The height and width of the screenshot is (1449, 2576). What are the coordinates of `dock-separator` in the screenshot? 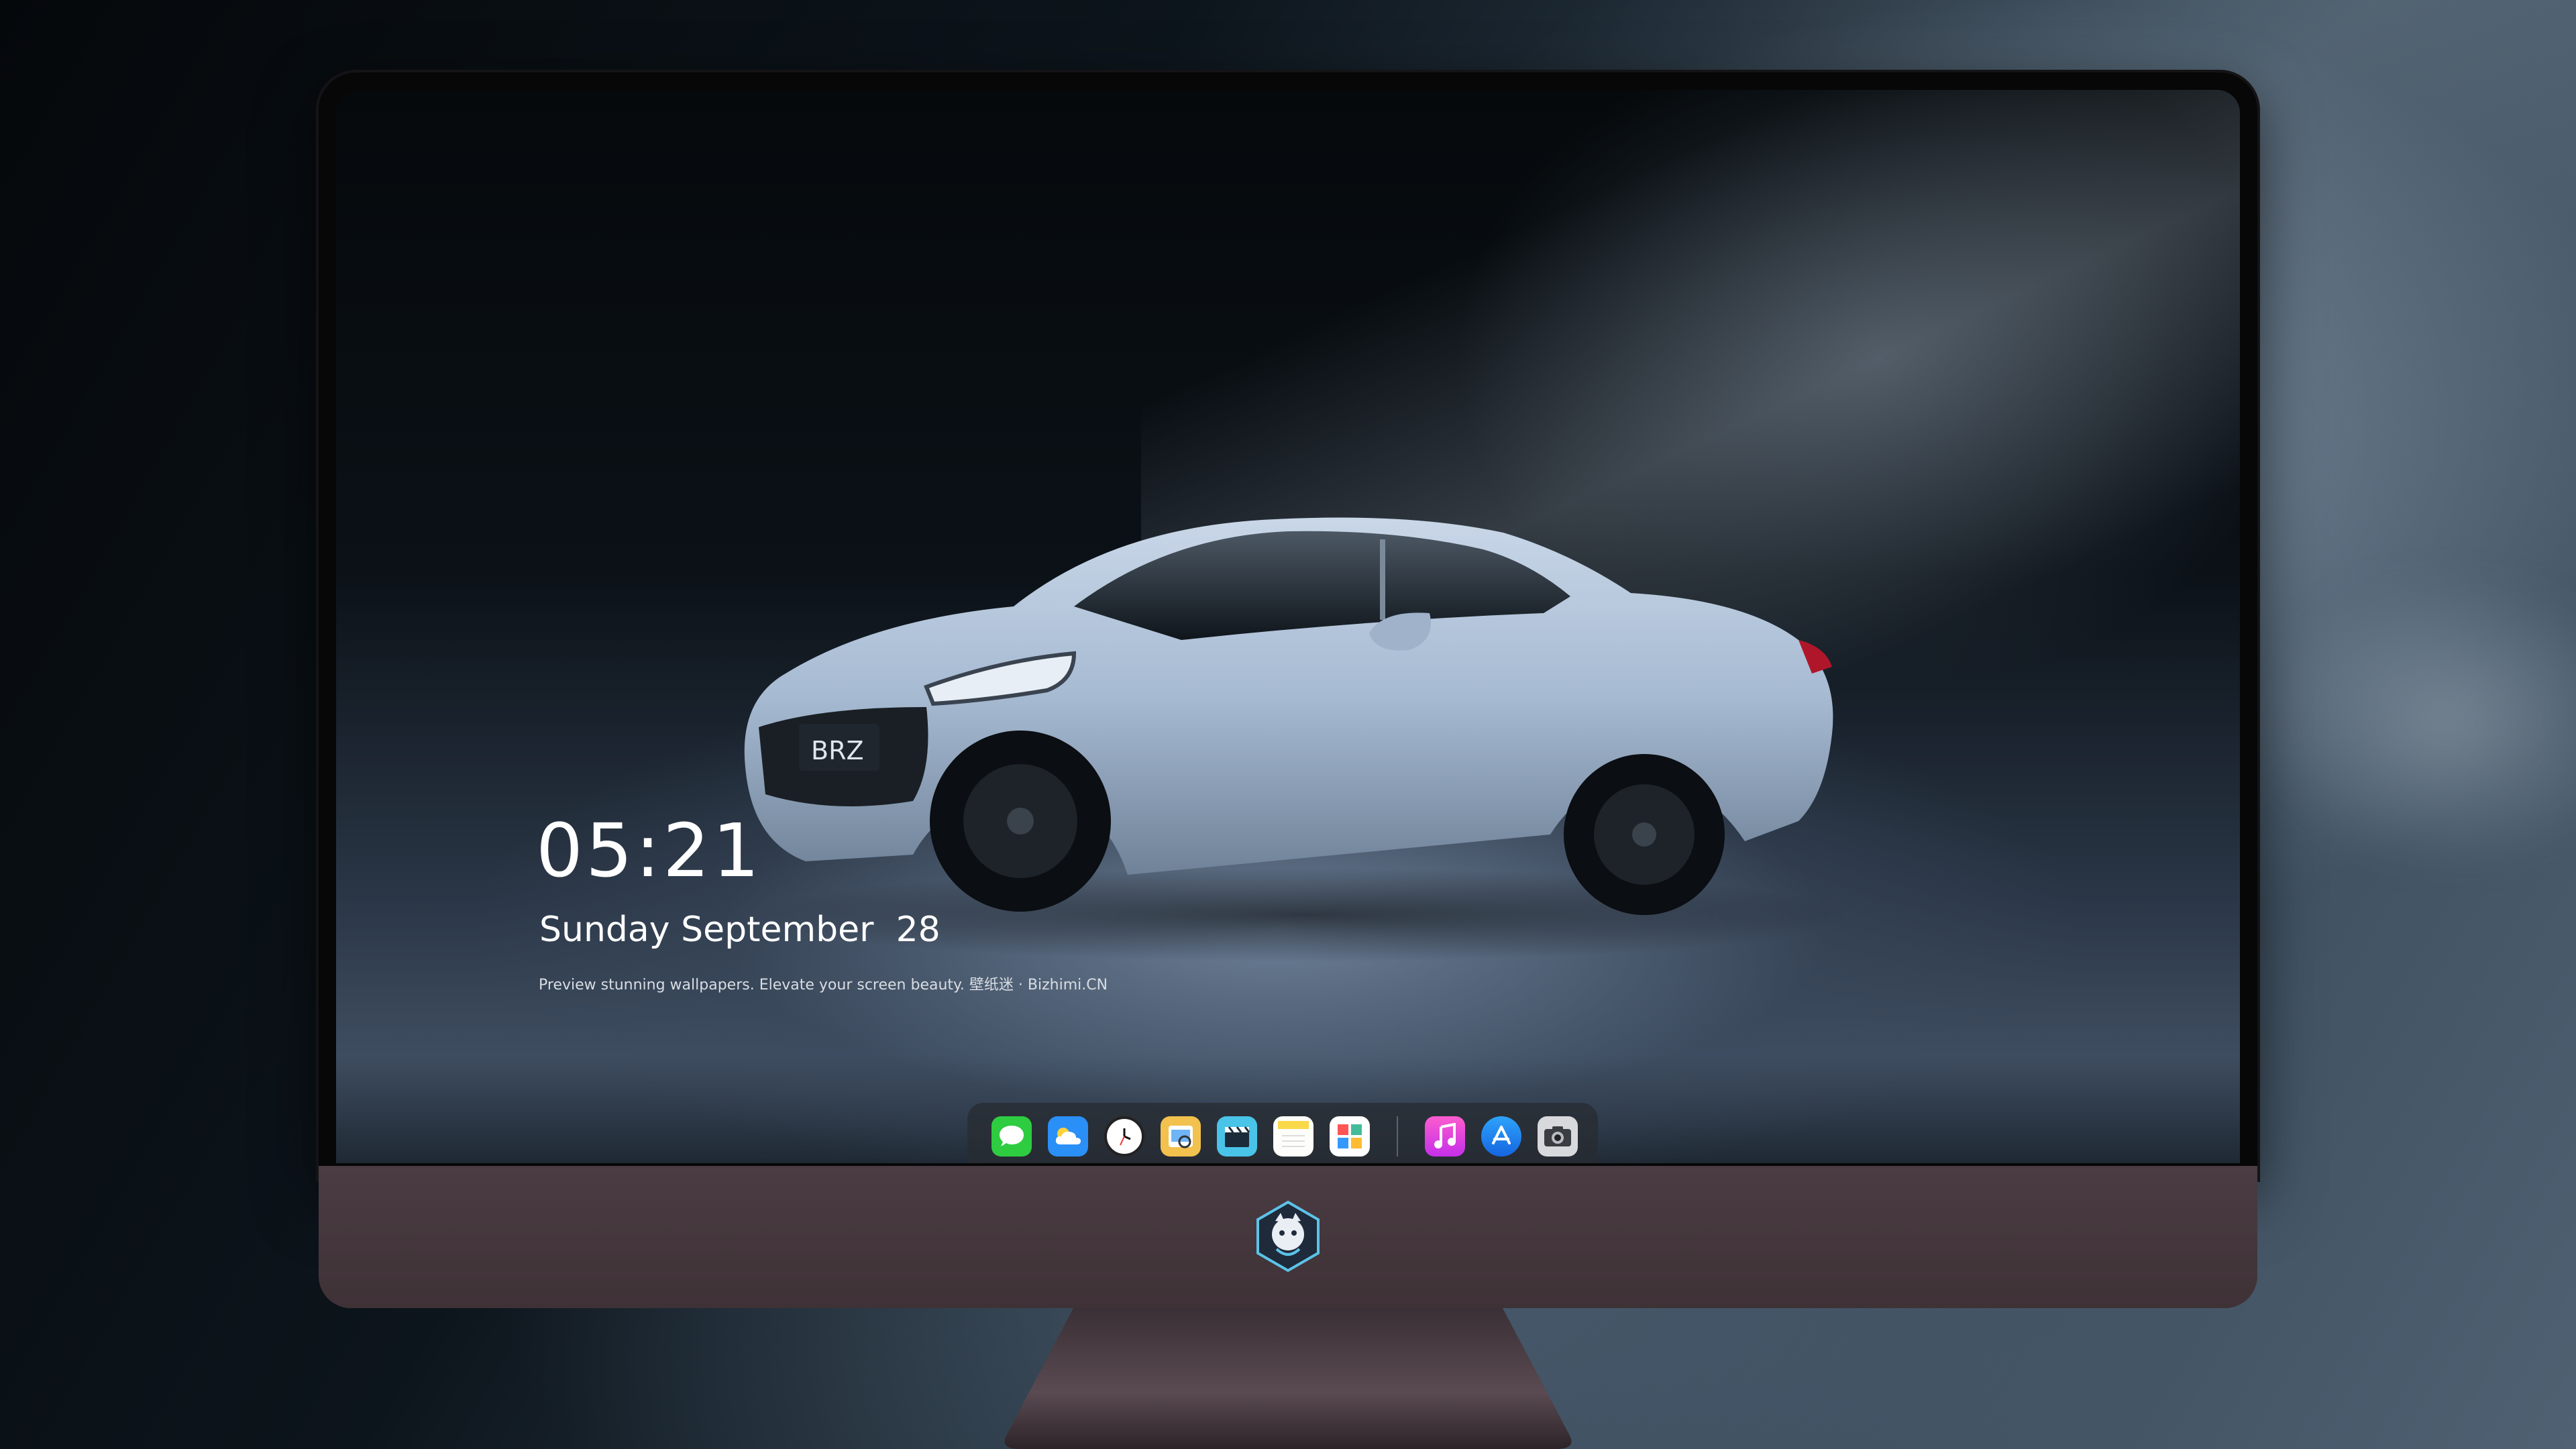 It's located at (1397, 1136).